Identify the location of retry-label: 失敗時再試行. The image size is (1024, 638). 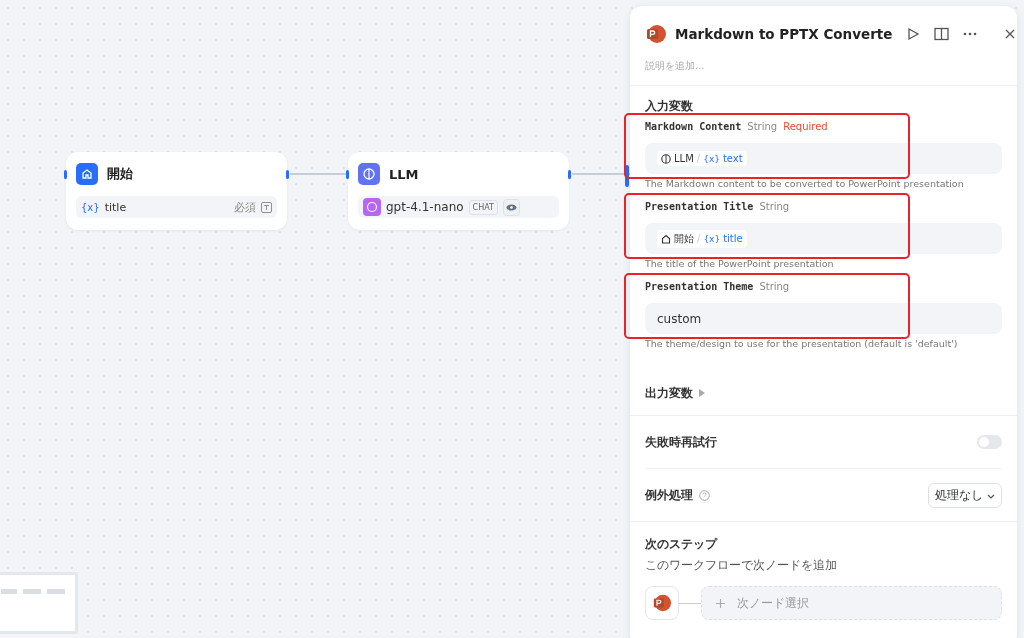
(681, 442).